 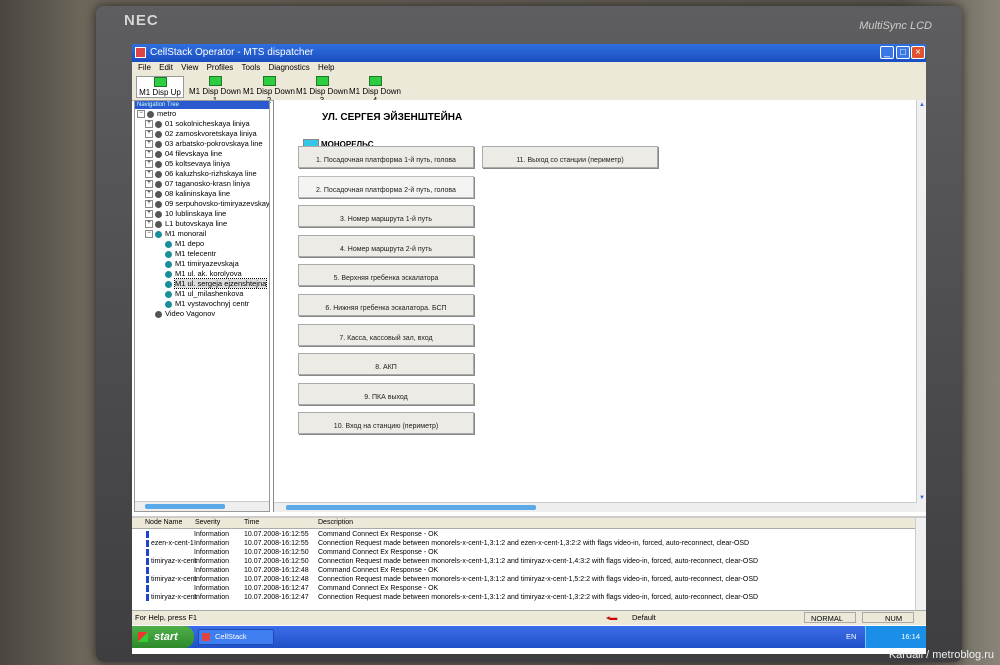 What do you see at coordinates (163, 522) in the screenshot?
I see `col-node: Node Name` at bounding box center [163, 522].